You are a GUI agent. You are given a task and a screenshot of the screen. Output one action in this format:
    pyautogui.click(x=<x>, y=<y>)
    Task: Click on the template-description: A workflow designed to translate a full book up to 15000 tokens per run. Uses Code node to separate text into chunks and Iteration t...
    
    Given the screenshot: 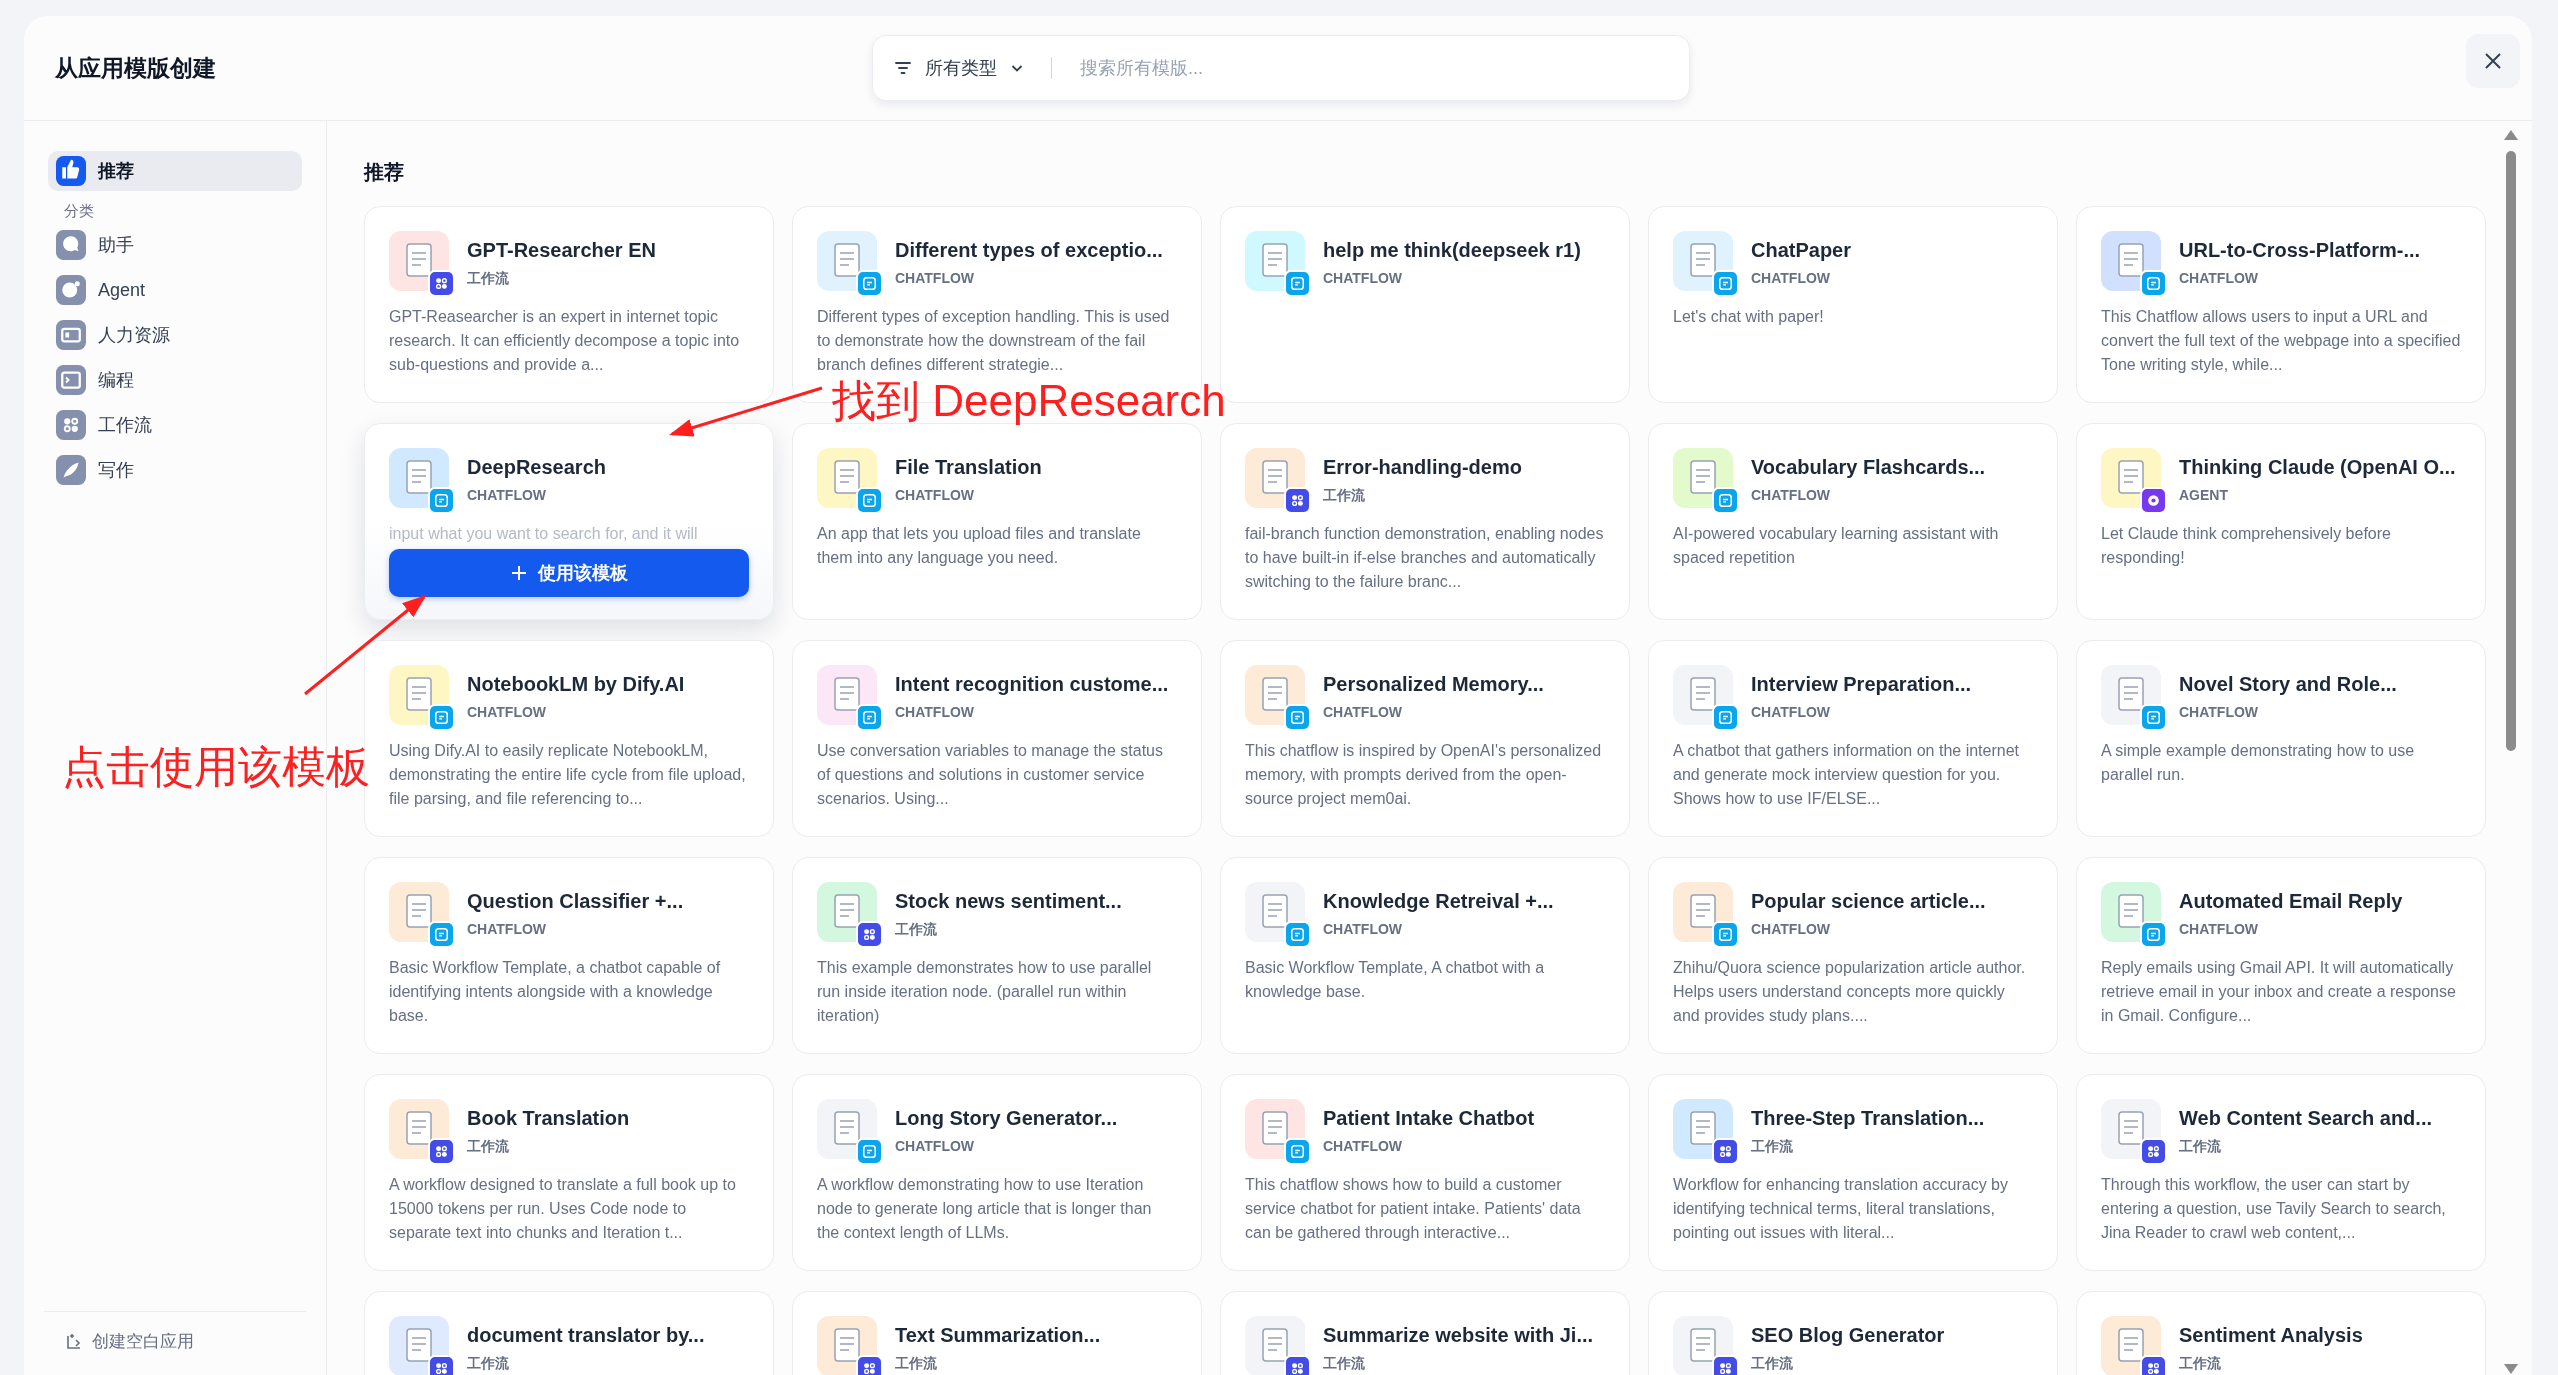 What is the action you would take?
    pyautogui.click(x=563, y=1209)
    